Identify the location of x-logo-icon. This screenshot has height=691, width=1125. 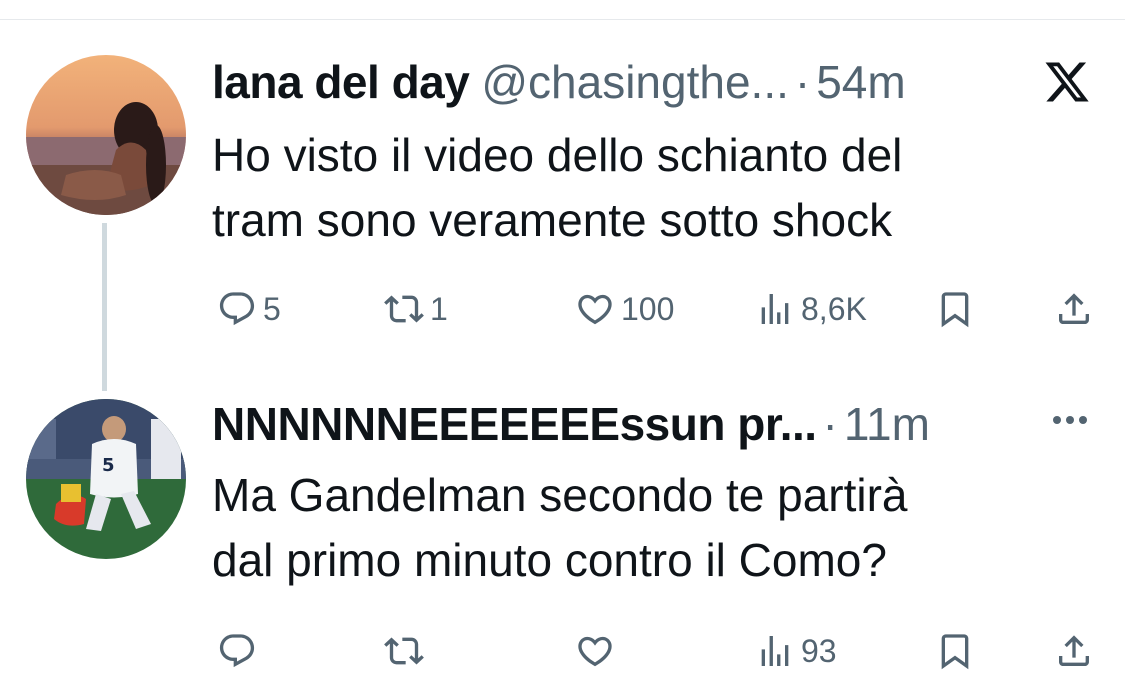
(1067, 82).